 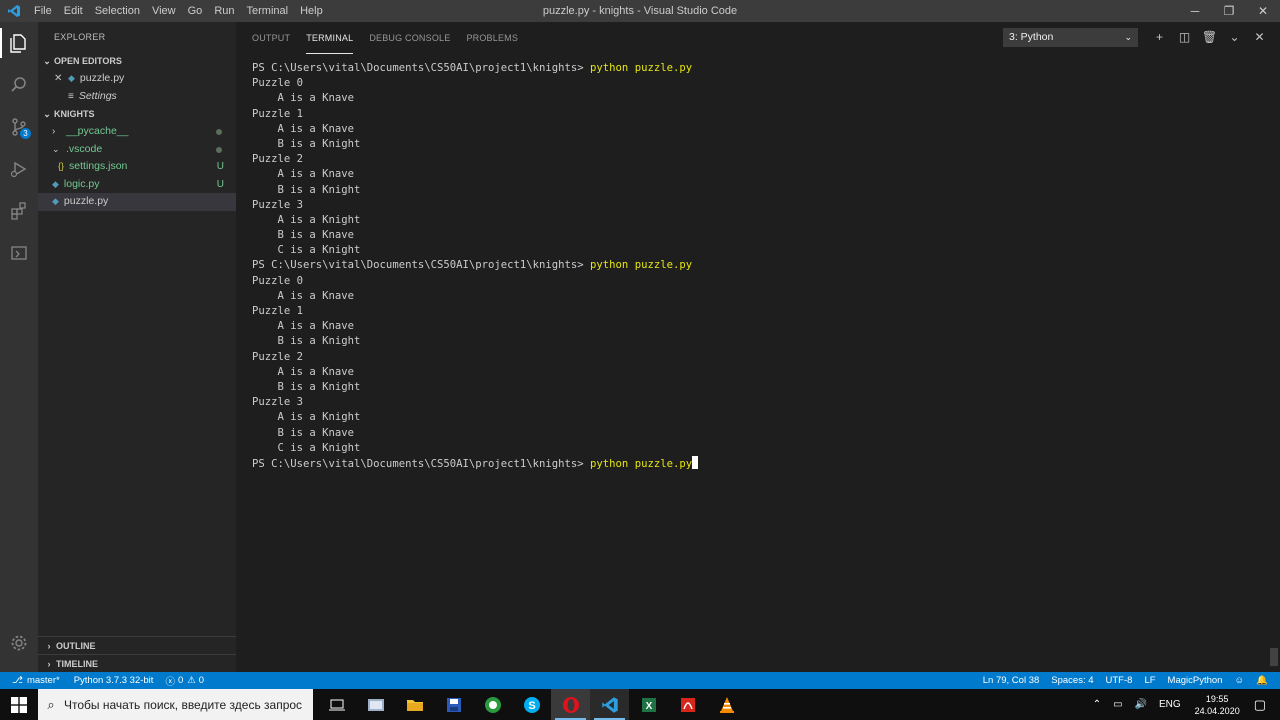 I want to click on terminal-select: 3: Python ⌄, so click(x=1070, y=37).